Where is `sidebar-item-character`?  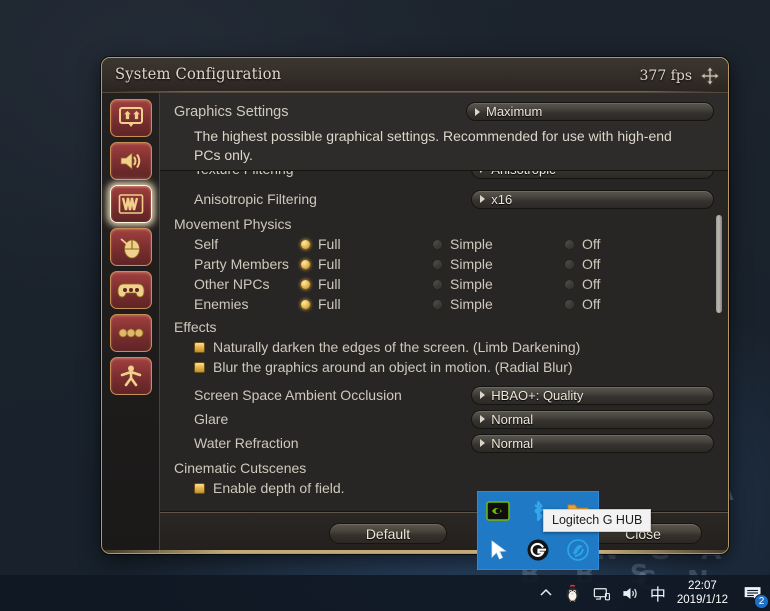 sidebar-item-character is located at coordinates (130, 376).